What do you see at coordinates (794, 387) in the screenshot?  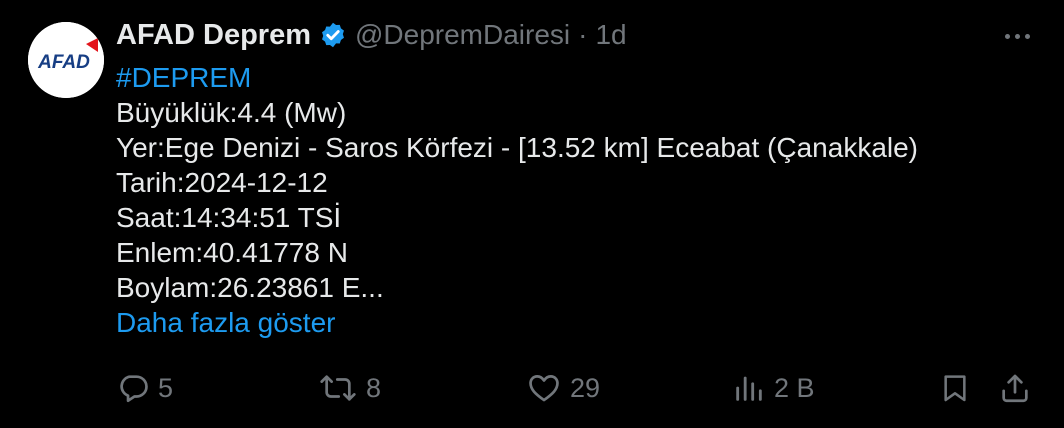 I see `views-count: 2 B` at bounding box center [794, 387].